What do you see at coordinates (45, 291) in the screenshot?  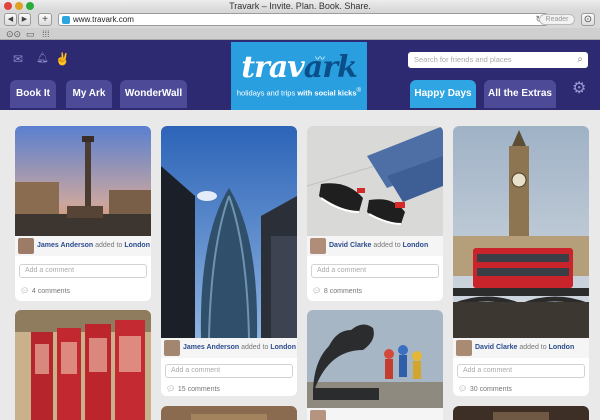 I see `comment-count: 💬︎ 4 comments` at bounding box center [45, 291].